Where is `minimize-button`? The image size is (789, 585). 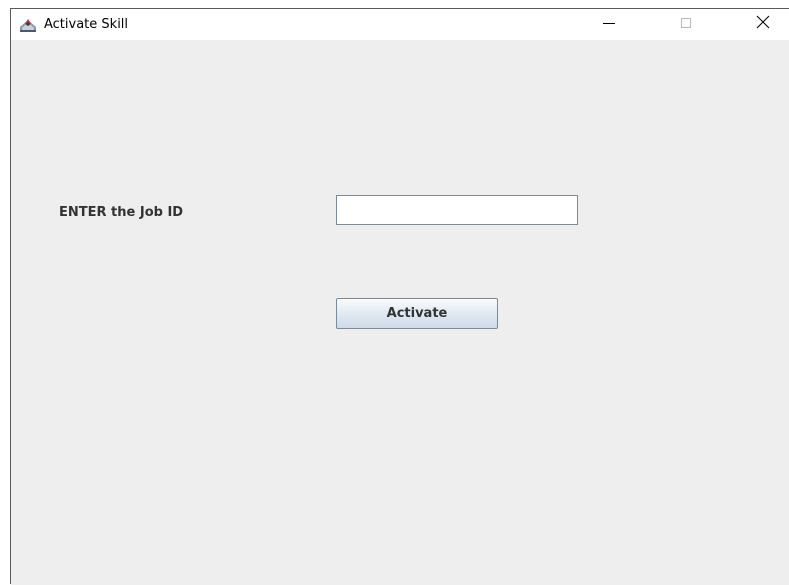
minimize-button is located at coordinates (609, 24).